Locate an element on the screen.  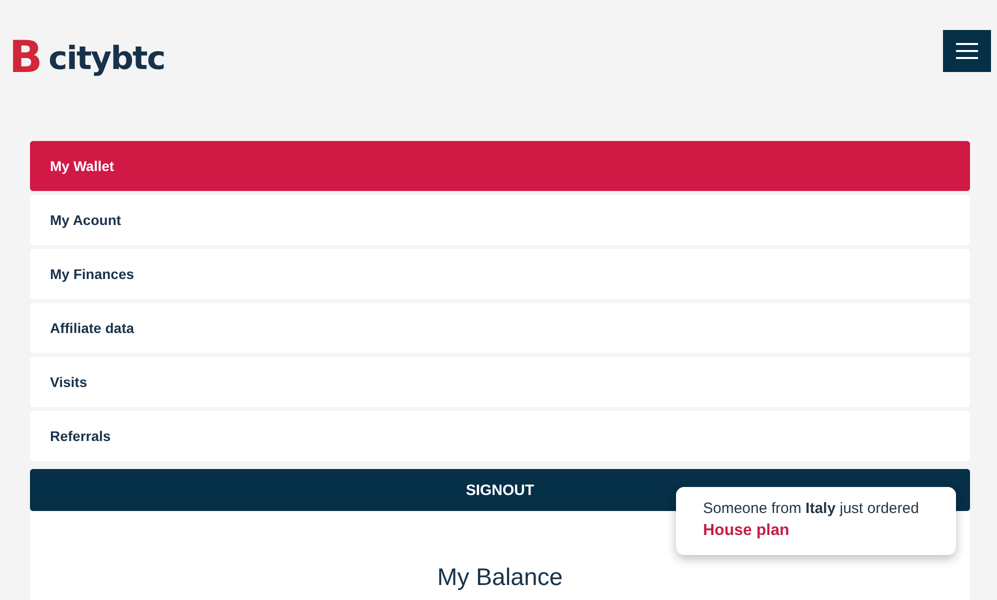
menu-icon is located at coordinates (967, 51).